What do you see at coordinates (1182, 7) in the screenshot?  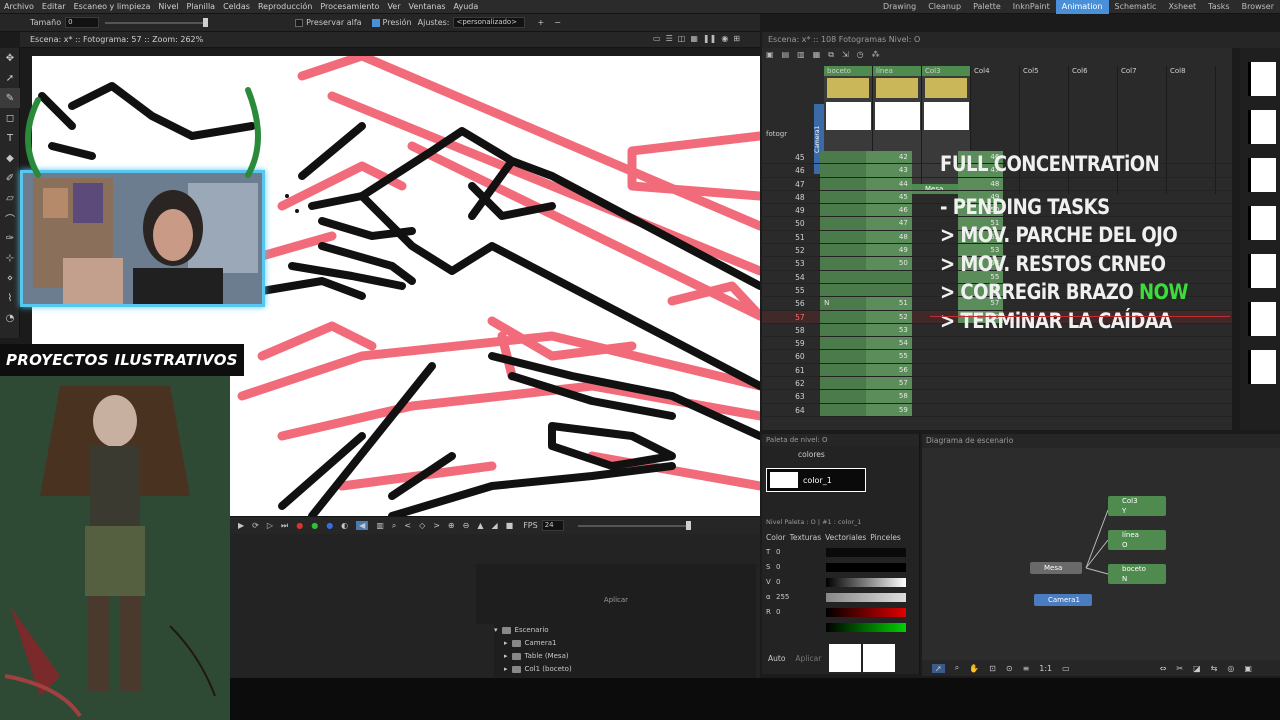 I see `room-xsheet: Xsheet` at bounding box center [1182, 7].